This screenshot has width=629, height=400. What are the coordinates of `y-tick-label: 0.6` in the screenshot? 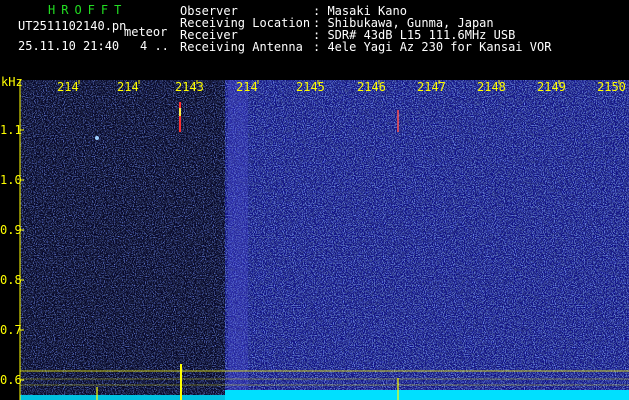 It's located at (11, 380).